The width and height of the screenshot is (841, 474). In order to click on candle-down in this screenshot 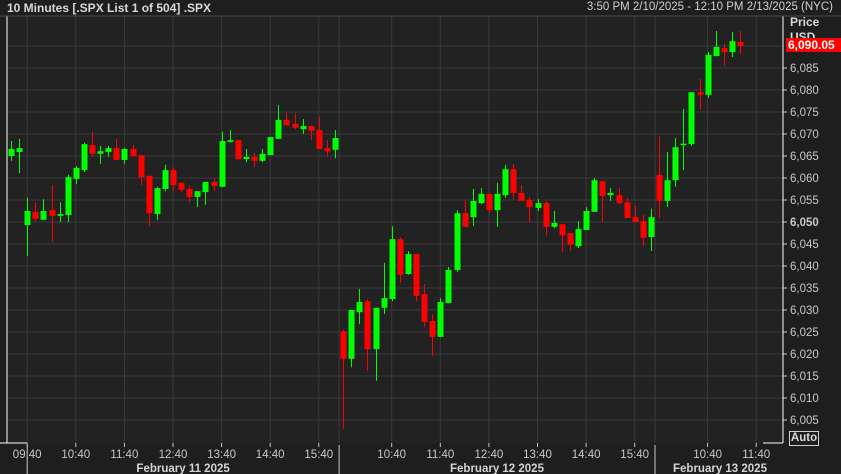, I will do `click(416, 278)`.